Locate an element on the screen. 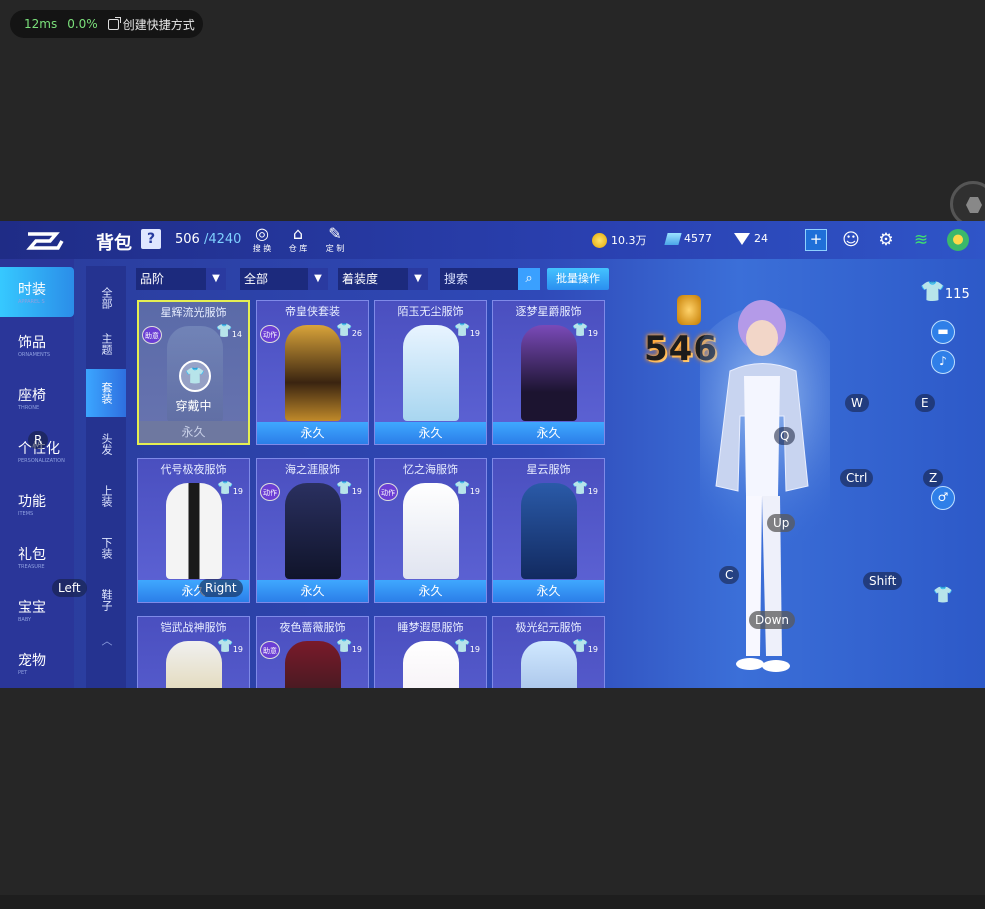 The height and width of the screenshot is (909, 985). wearing-shirt-icon: 👕 is located at coordinates (195, 376).